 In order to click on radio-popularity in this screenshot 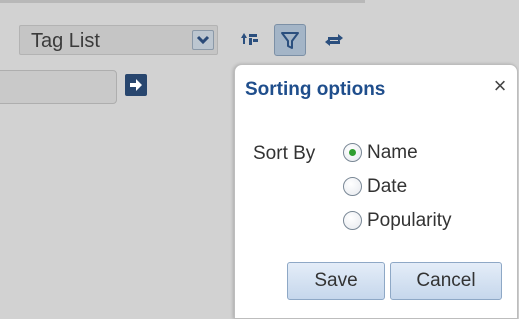, I will do `click(352, 220)`.